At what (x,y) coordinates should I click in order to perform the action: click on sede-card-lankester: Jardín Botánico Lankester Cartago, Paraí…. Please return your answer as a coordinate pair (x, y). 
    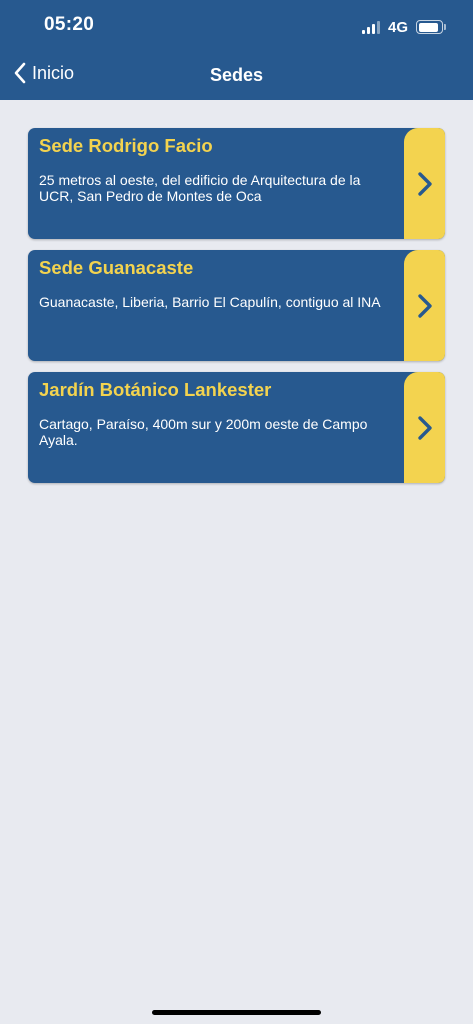
    Looking at the image, I should click on (236, 427).